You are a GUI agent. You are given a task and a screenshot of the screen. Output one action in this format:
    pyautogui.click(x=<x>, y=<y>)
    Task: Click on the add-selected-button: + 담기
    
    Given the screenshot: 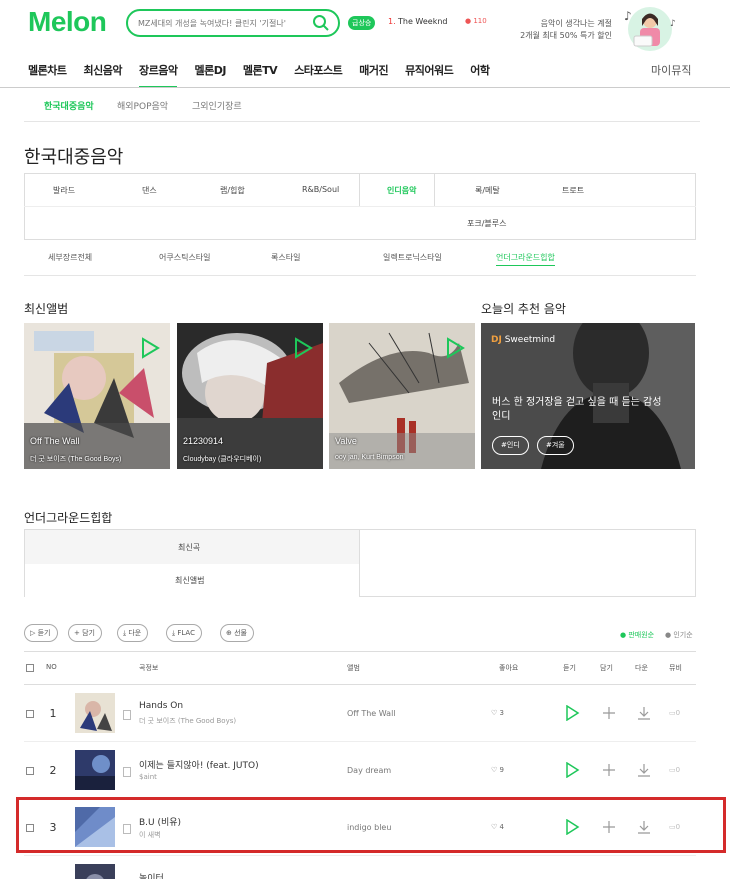 What is the action you would take?
    pyautogui.click(x=85, y=633)
    